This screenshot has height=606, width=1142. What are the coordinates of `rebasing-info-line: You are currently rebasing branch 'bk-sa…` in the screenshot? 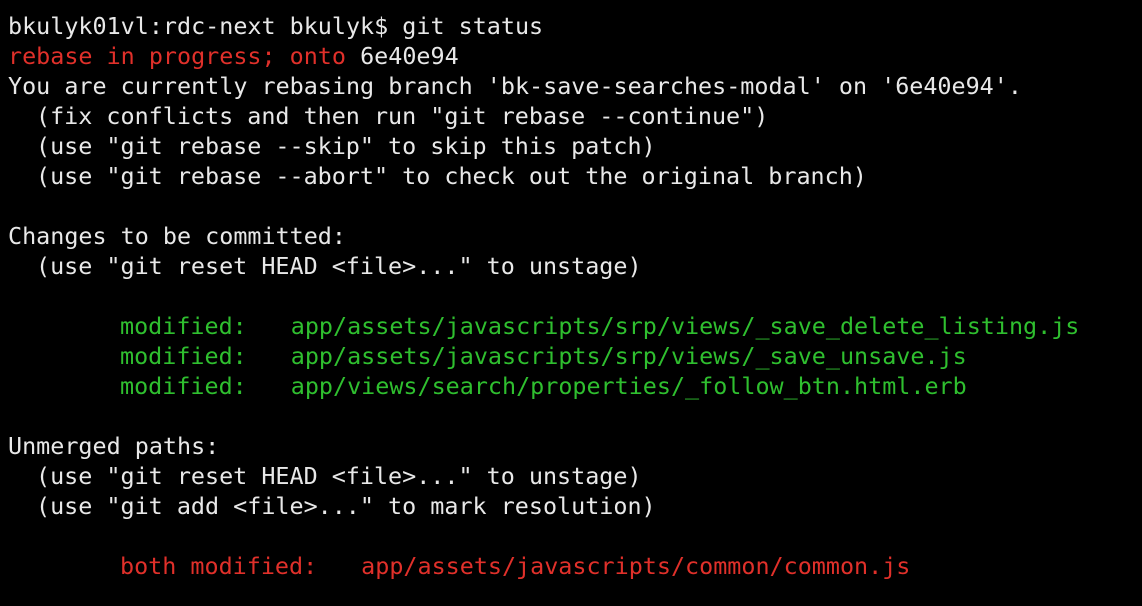 It's located at (515, 86).